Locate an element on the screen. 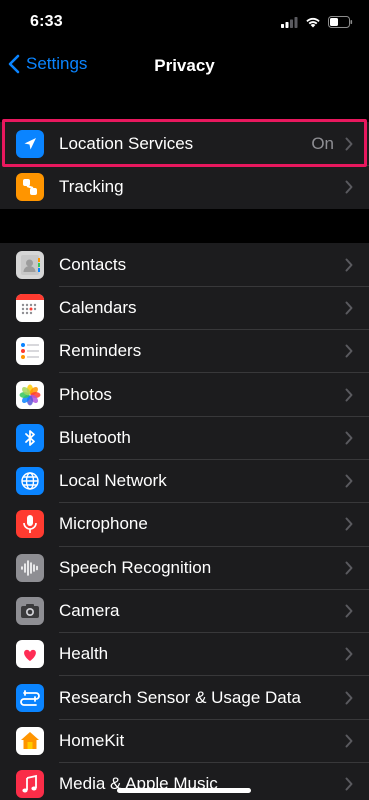 The height and width of the screenshot is (800, 369). camera-icon is located at coordinates (30, 611).